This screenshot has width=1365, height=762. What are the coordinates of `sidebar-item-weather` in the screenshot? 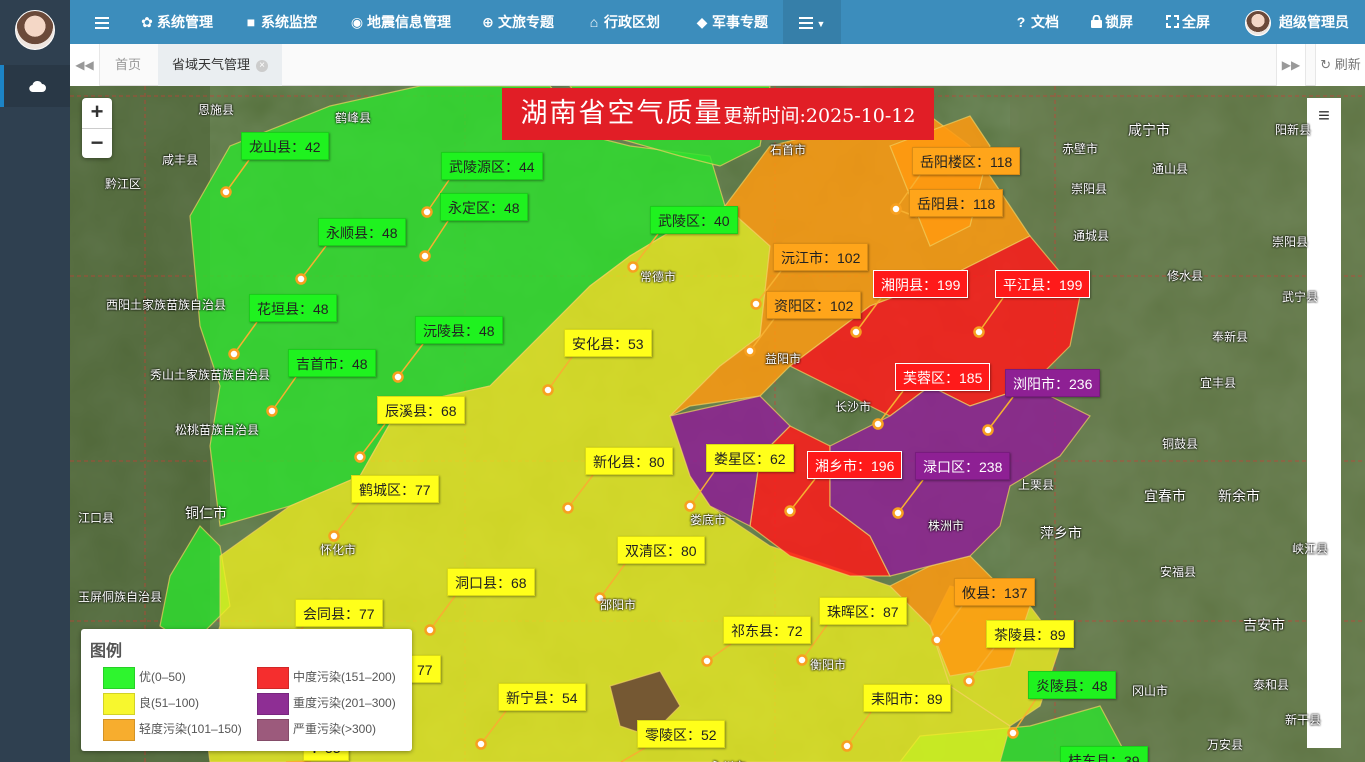 It's located at (35, 86).